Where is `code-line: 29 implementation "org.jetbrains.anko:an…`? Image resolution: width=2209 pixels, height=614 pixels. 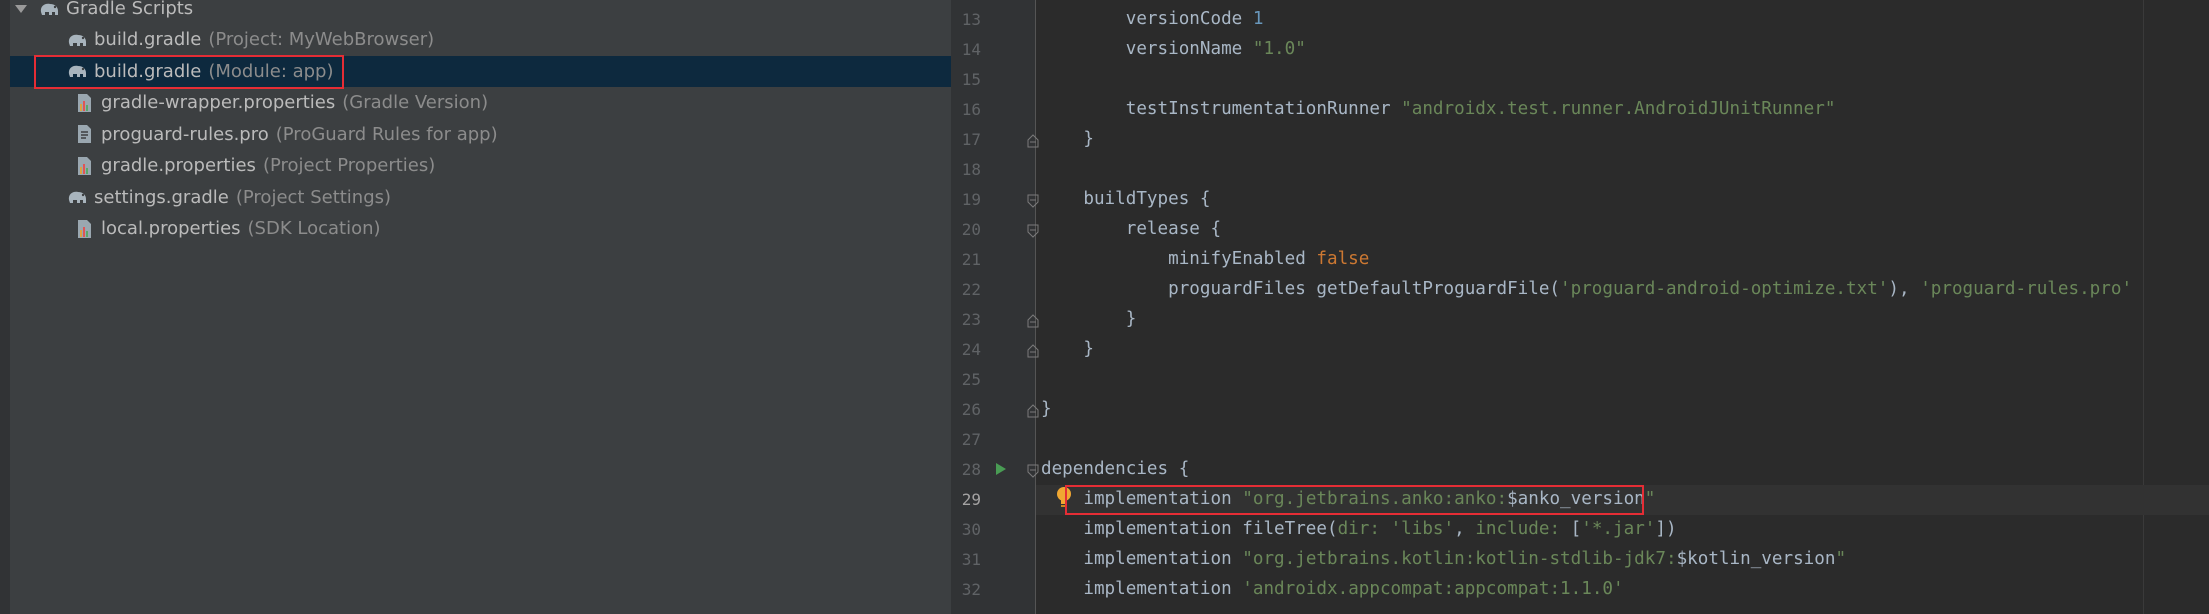 code-line: 29 implementation "org.jetbrains.anko:an… is located at coordinates (1580, 500).